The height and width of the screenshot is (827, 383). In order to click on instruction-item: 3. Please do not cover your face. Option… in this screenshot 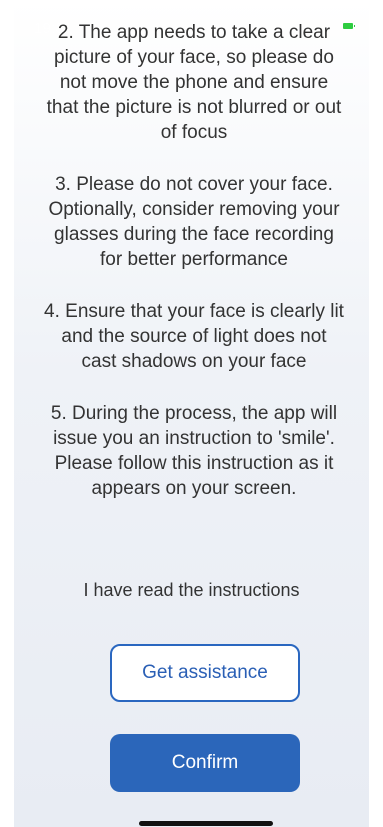, I will do `click(194, 222)`.